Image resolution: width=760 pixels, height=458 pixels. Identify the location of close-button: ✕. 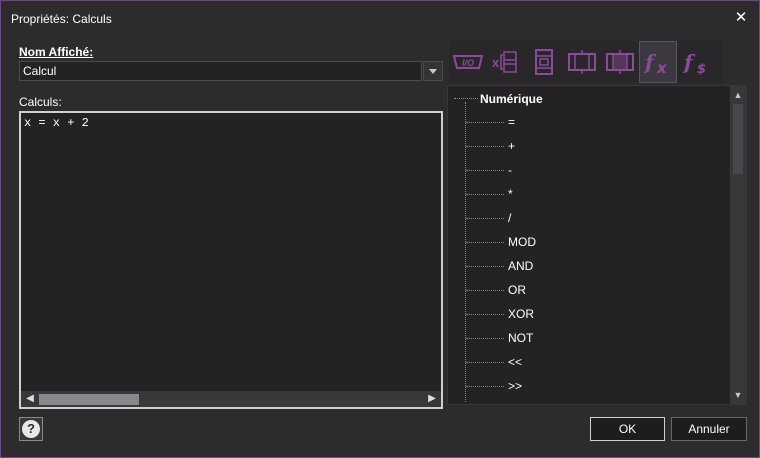
(741, 18).